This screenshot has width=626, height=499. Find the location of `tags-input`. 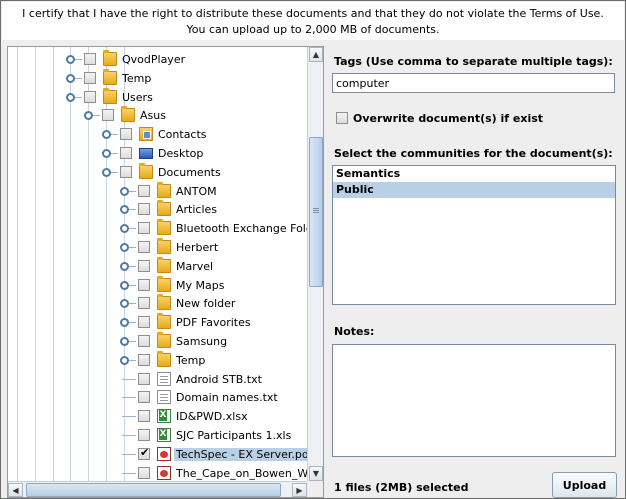

tags-input is located at coordinates (473, 83).